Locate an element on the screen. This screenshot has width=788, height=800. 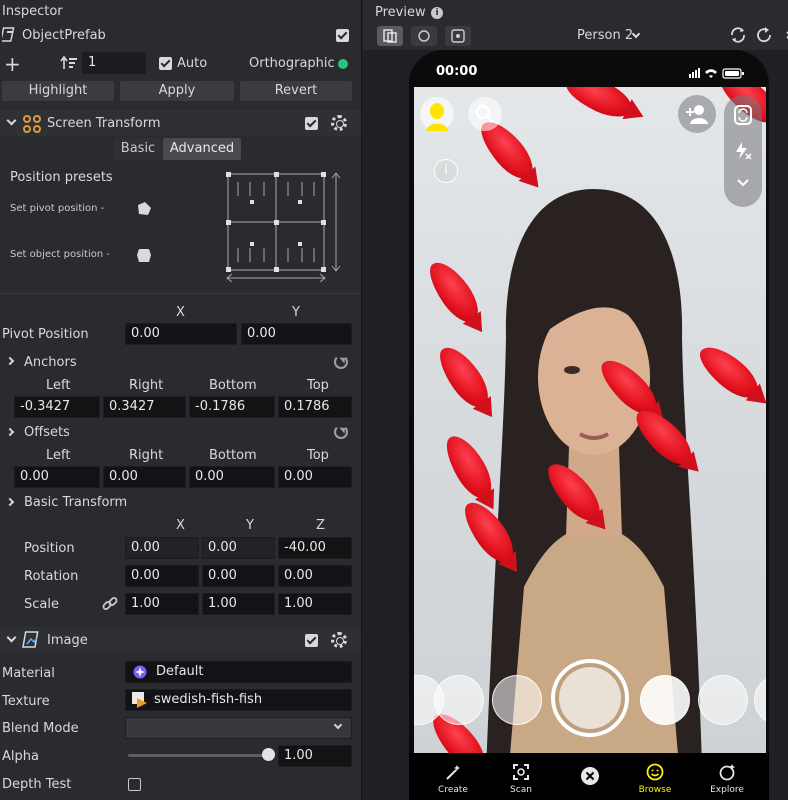
object-name: ObjectPrefab is located at coordinates (64, 35).